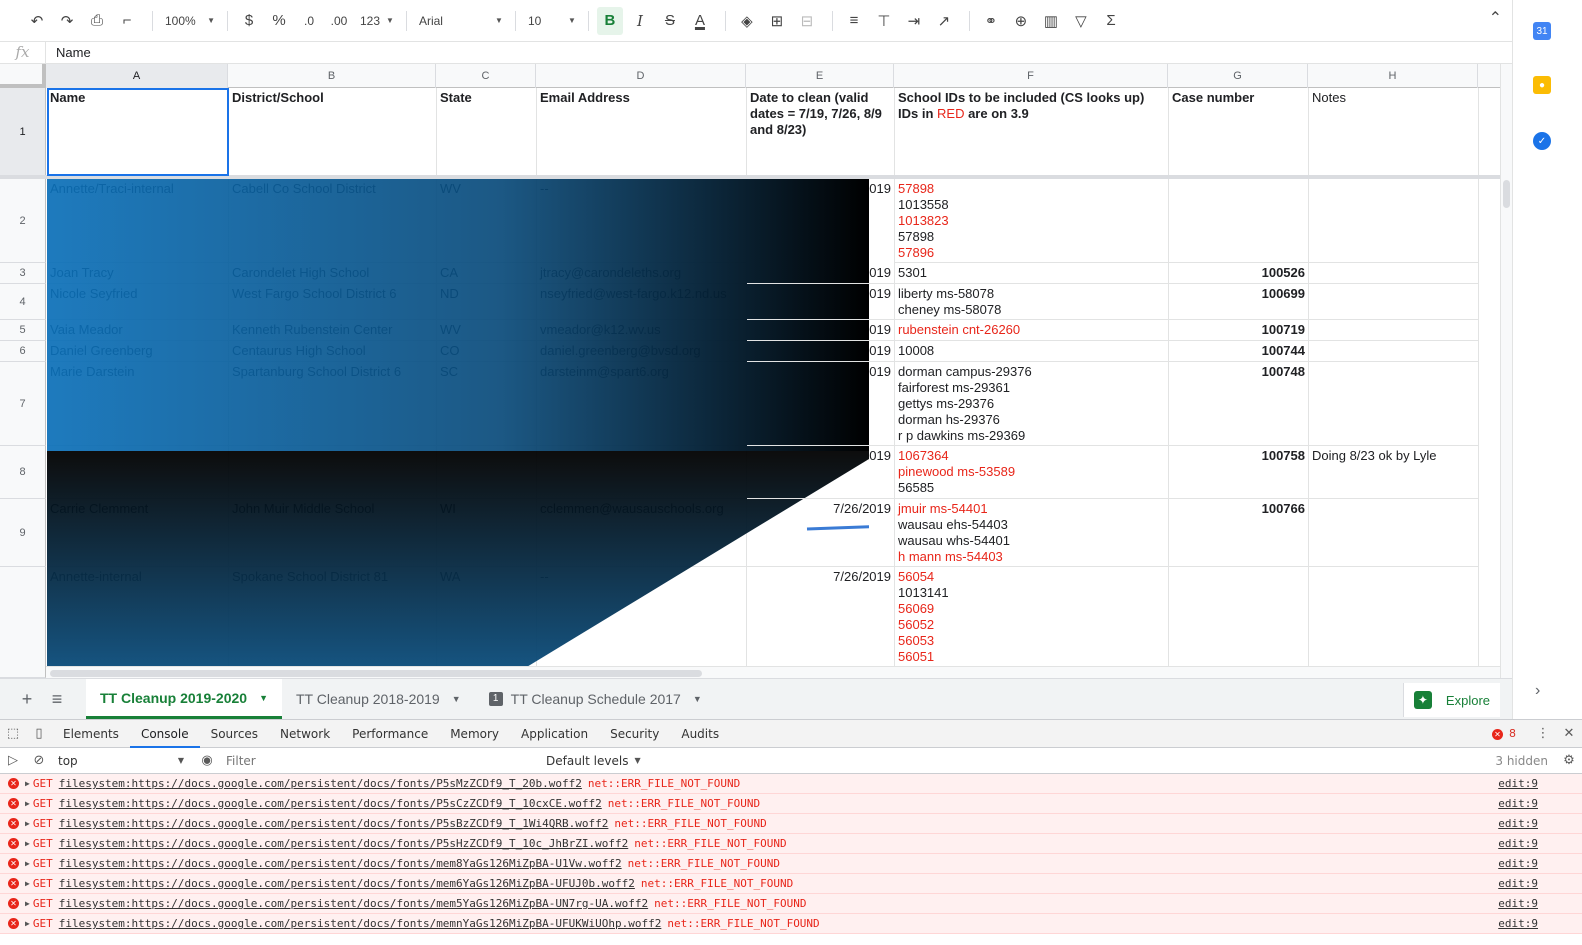 This screenshot has width=1582, height=945. I want to click on cell-case: 100526, so click(1239, 273).